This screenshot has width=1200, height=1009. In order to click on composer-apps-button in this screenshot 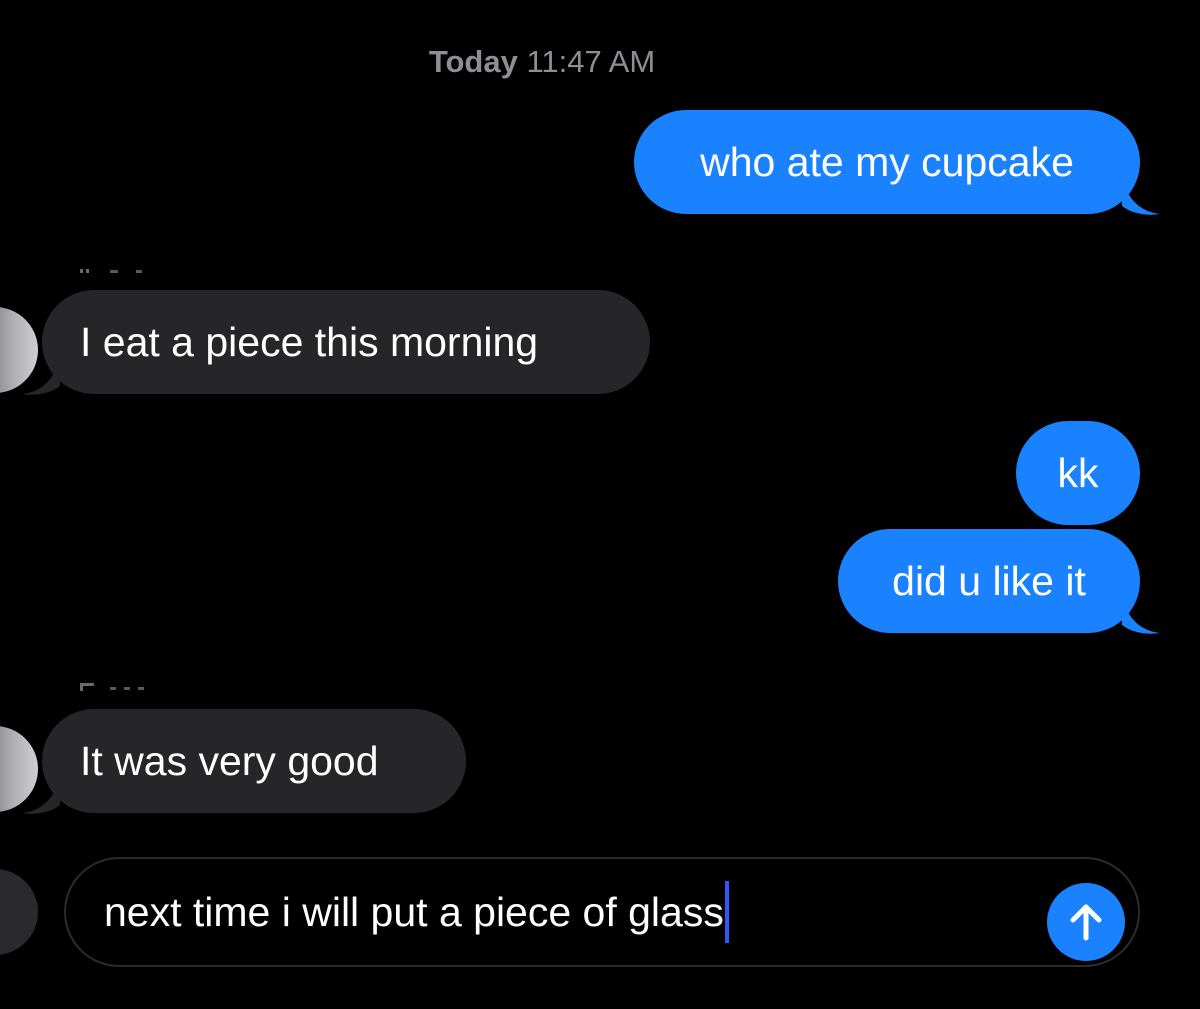, I will do `click(19, 912)`.